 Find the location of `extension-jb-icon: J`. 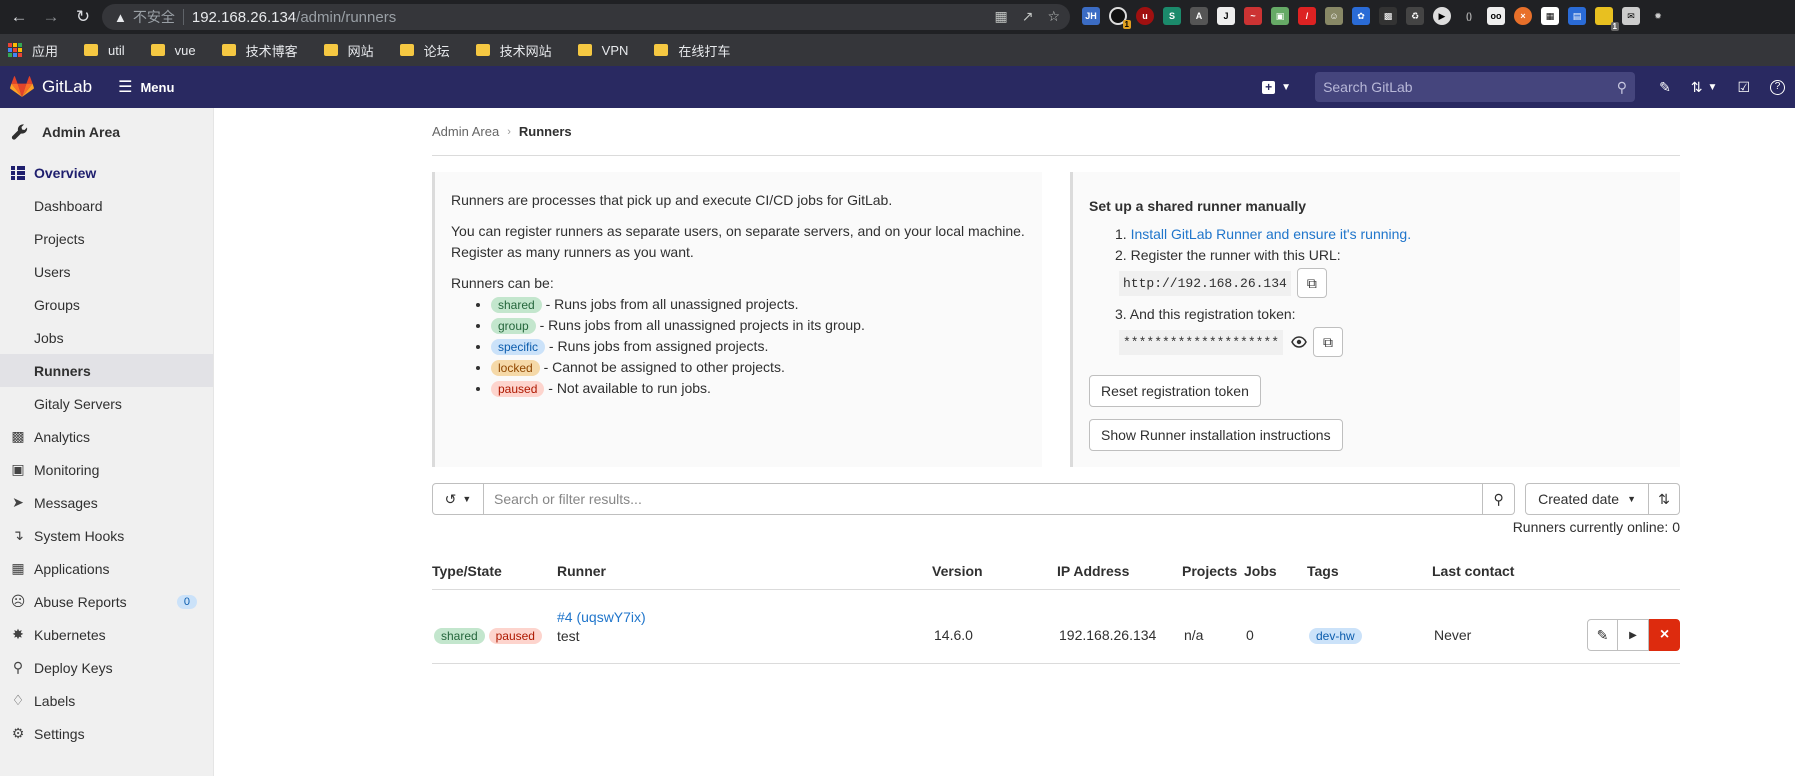

extension-jb-icon: J is located at coordinates (1226, 16).